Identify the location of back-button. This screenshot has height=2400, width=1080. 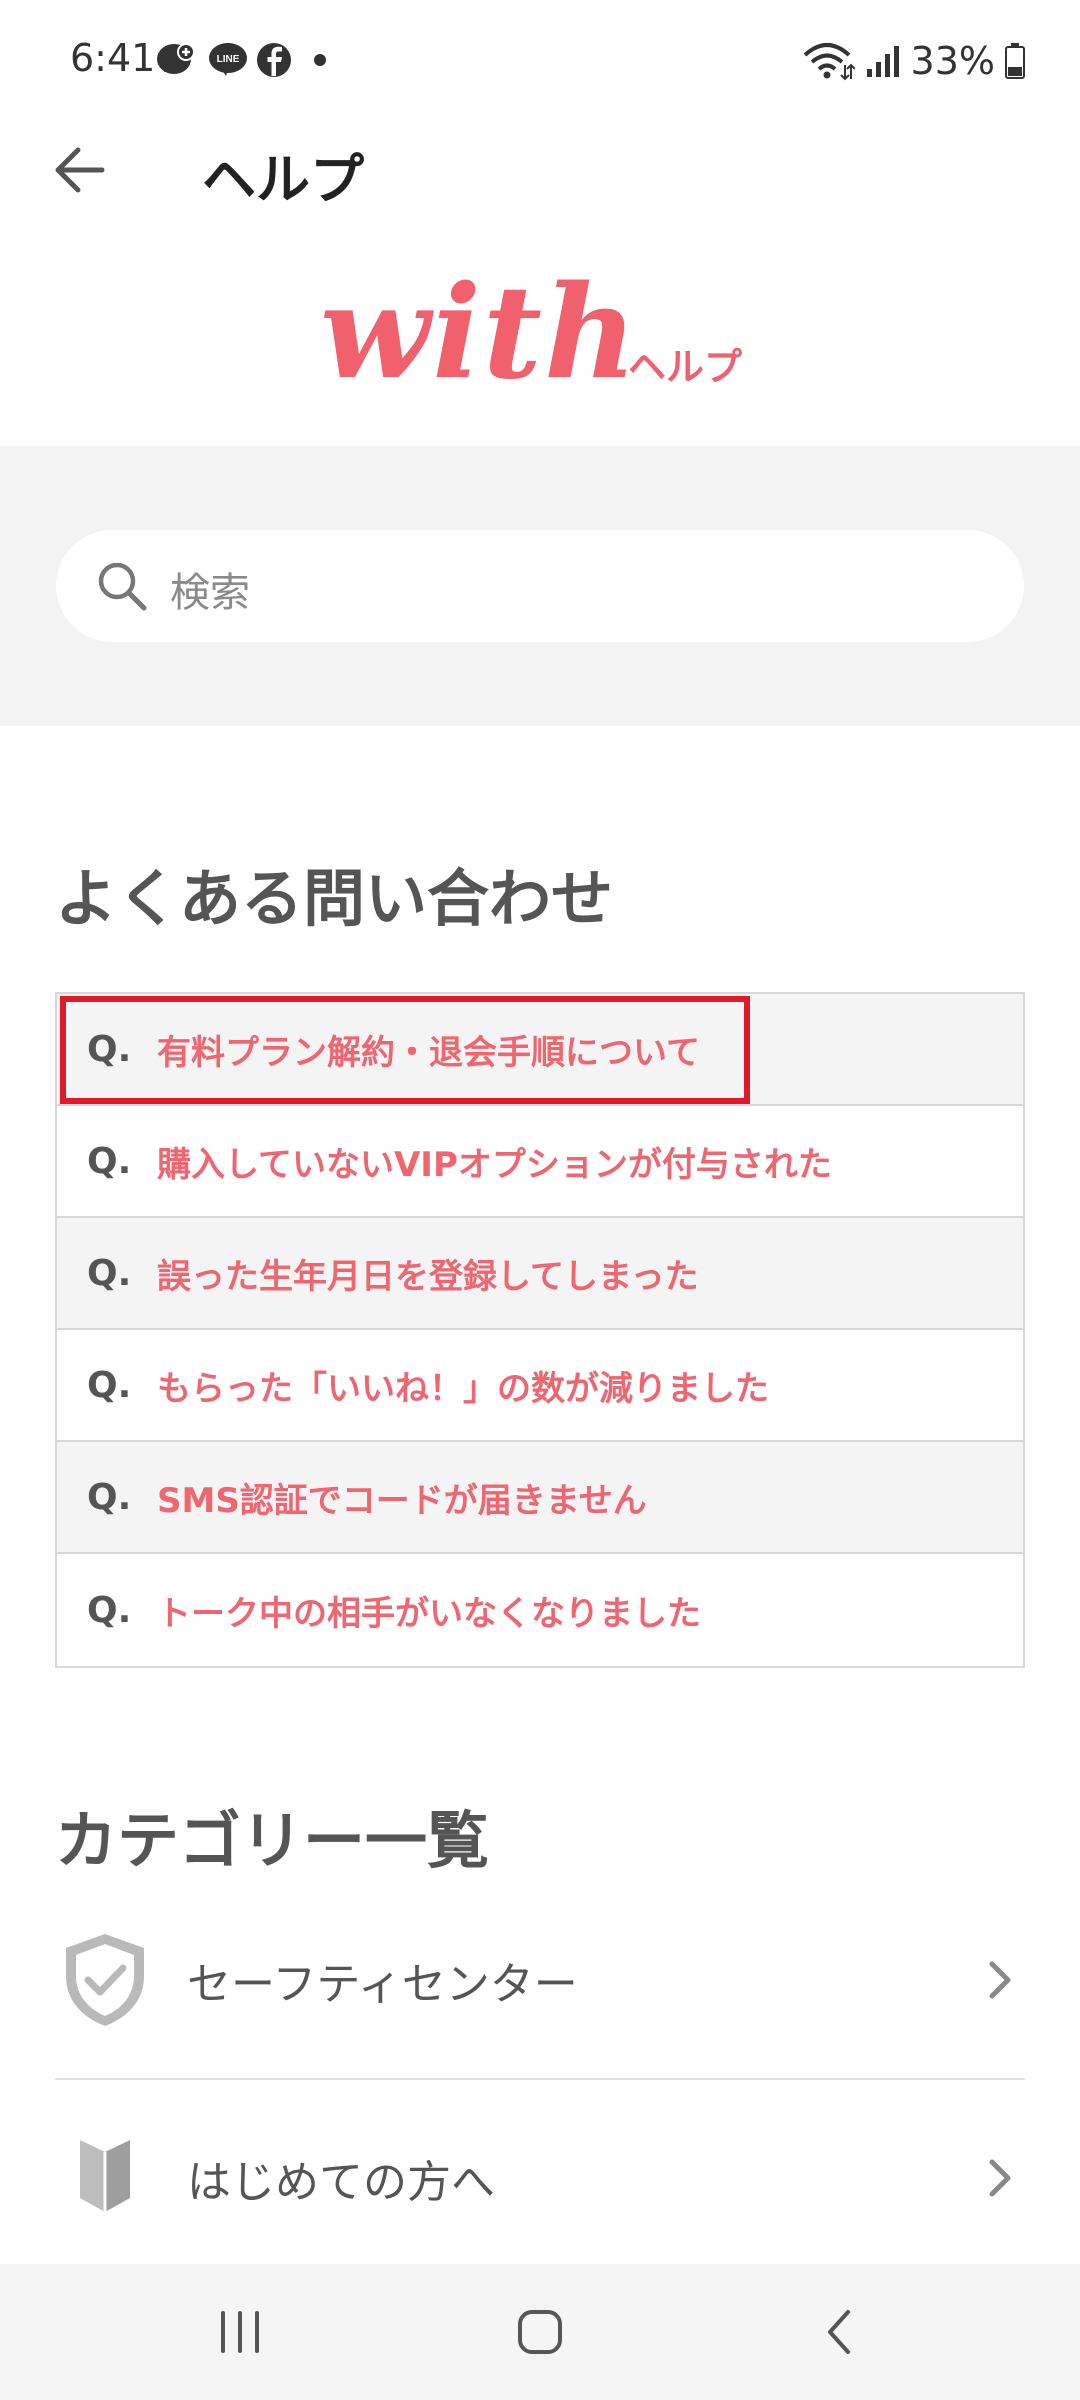
(80, 170).